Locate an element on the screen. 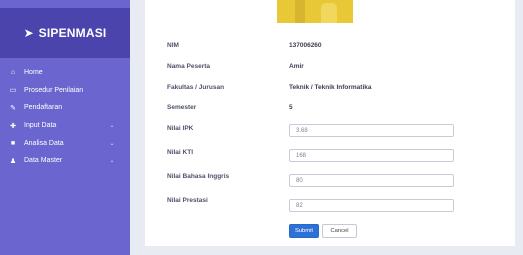 The height and width of the screenshot is (255, 523). semester-label: Semester is located at coordinates (182, 107).